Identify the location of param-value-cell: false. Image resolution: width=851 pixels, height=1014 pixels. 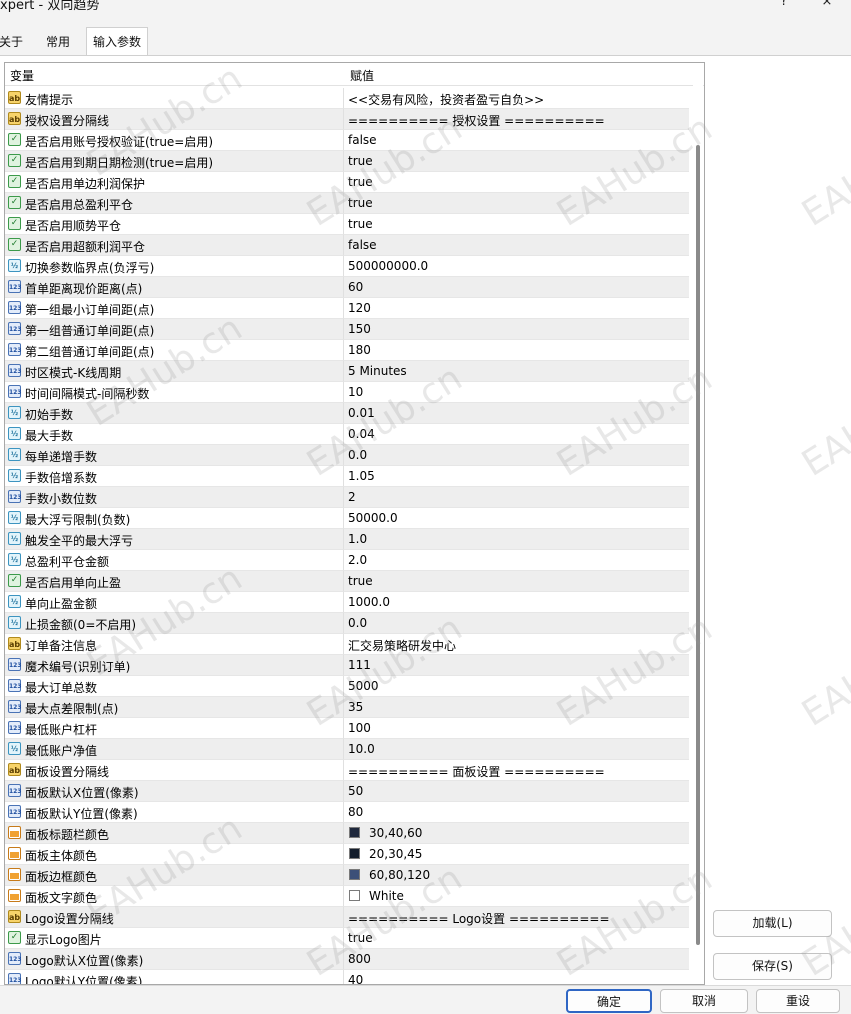
(516, 245).